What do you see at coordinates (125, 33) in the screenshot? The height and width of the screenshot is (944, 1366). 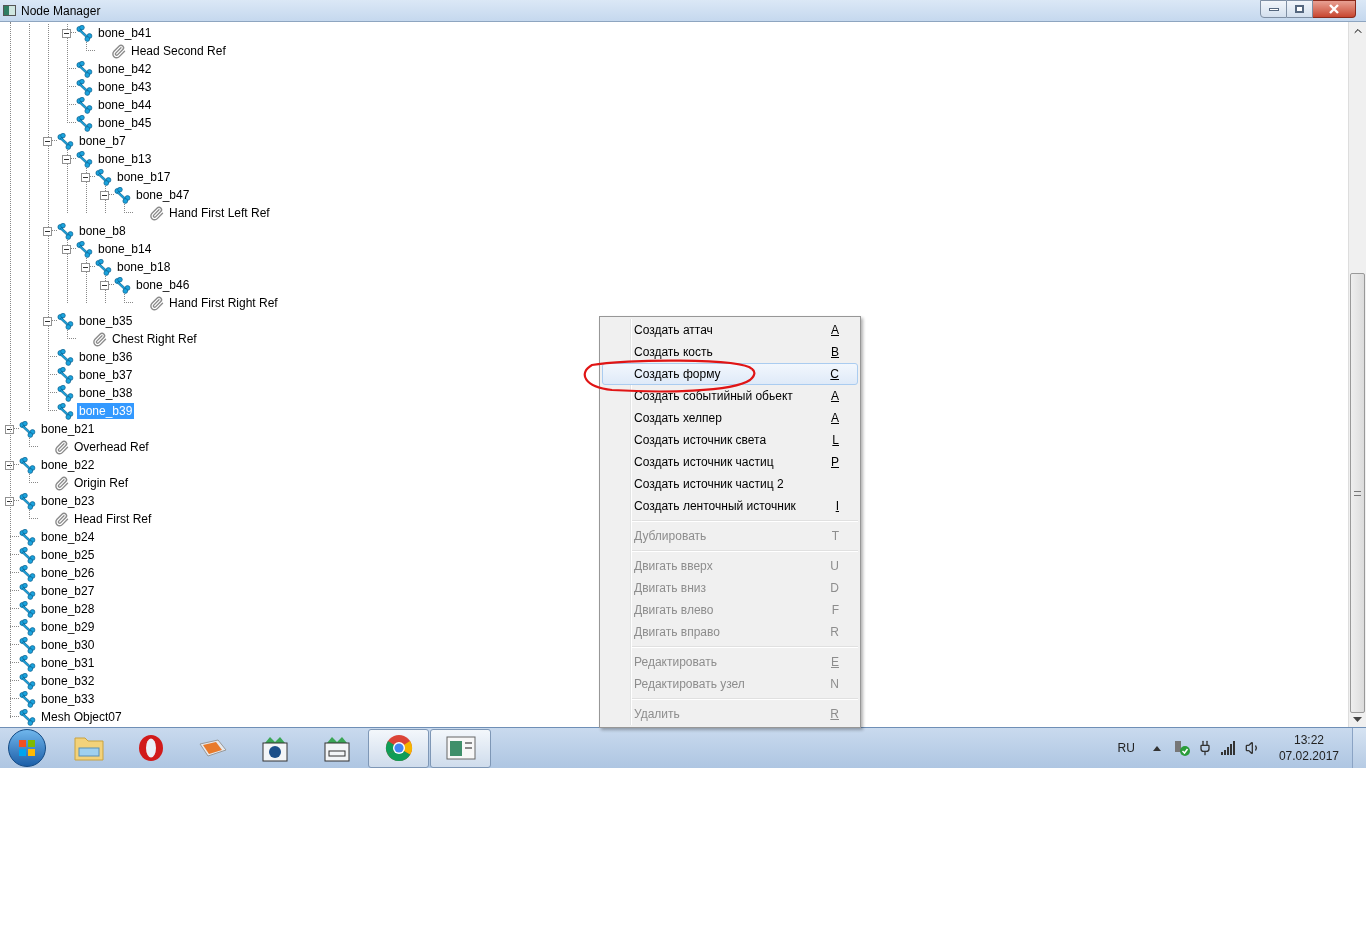 I see `tree-item: bone_b41` at bounding box center [125, 33].